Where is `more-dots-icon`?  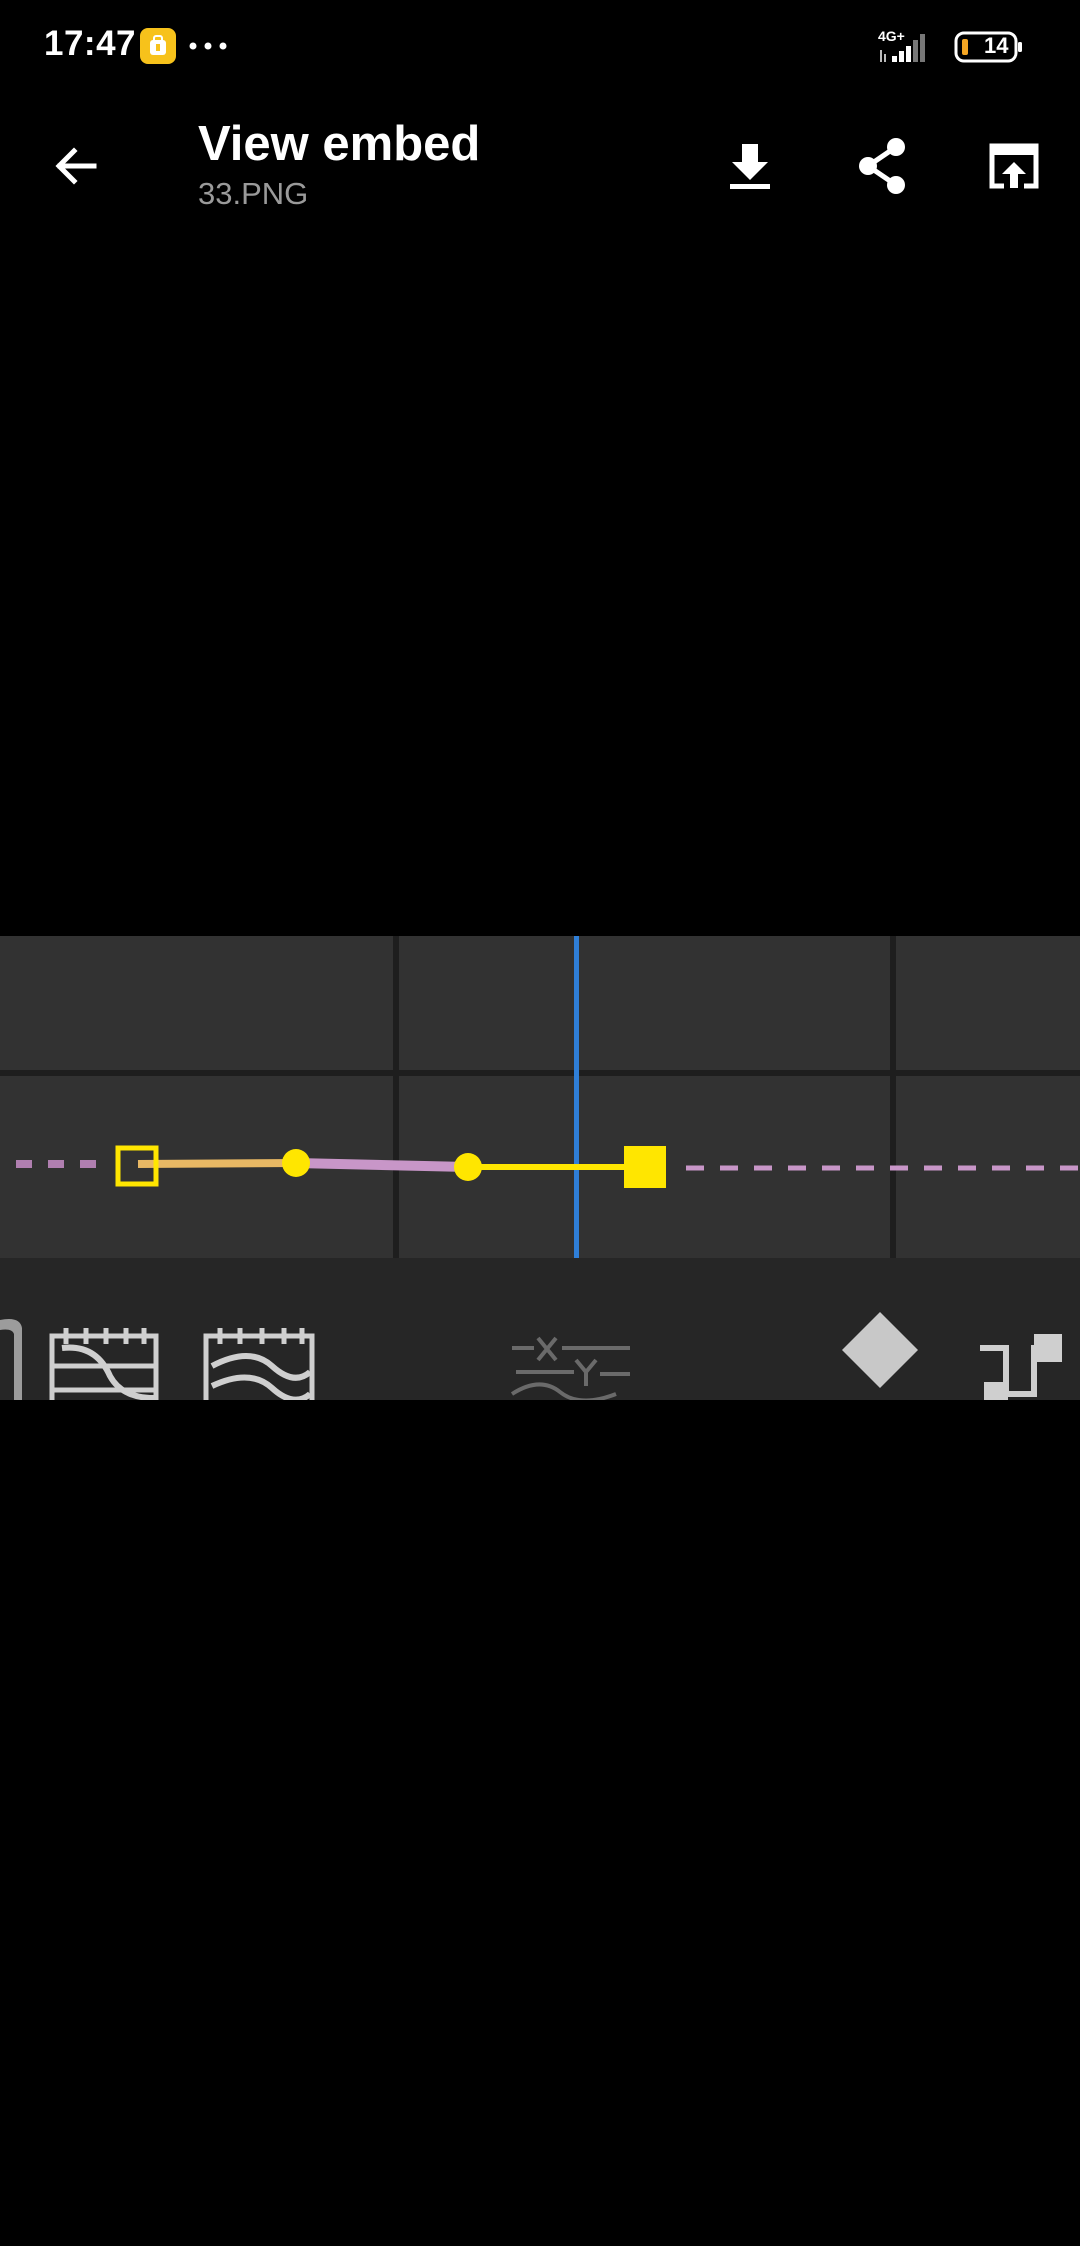
more-dots-icon is located at coordinates (208, 46).